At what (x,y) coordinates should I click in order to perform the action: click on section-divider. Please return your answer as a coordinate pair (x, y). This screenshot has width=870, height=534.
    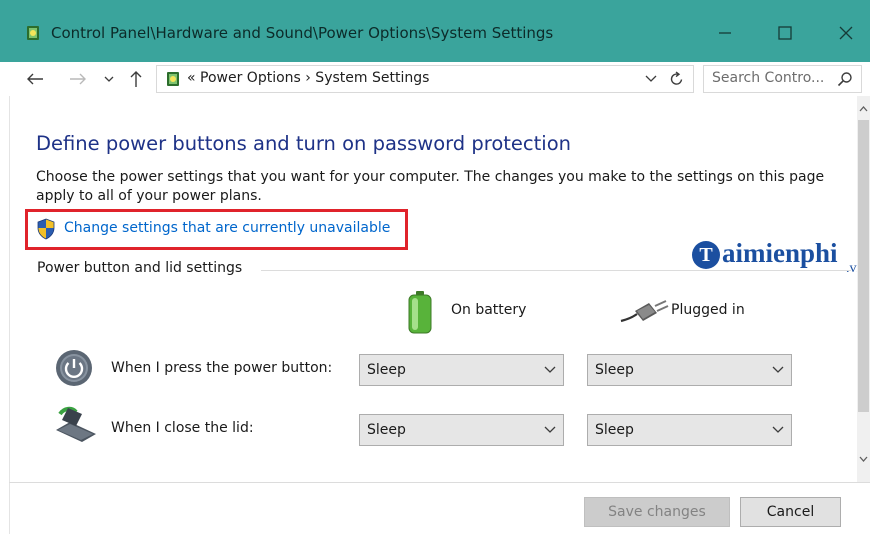
    Looking at the image, I should click on (556, 270).